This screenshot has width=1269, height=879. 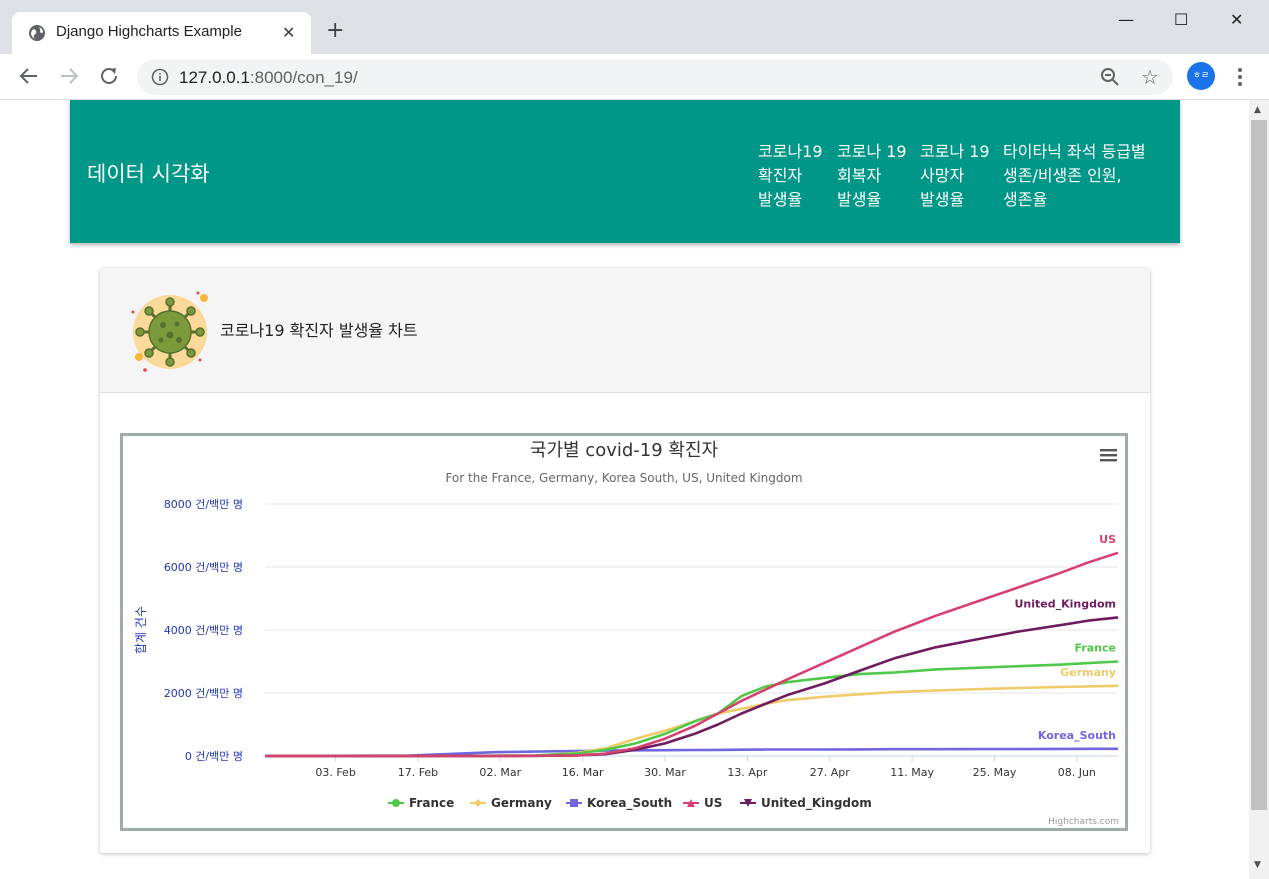 What do you see at coordinates (830, 772) in the screenshot?
I see `x-tick-label: 27. Apr` at bounding box center [830, 772].